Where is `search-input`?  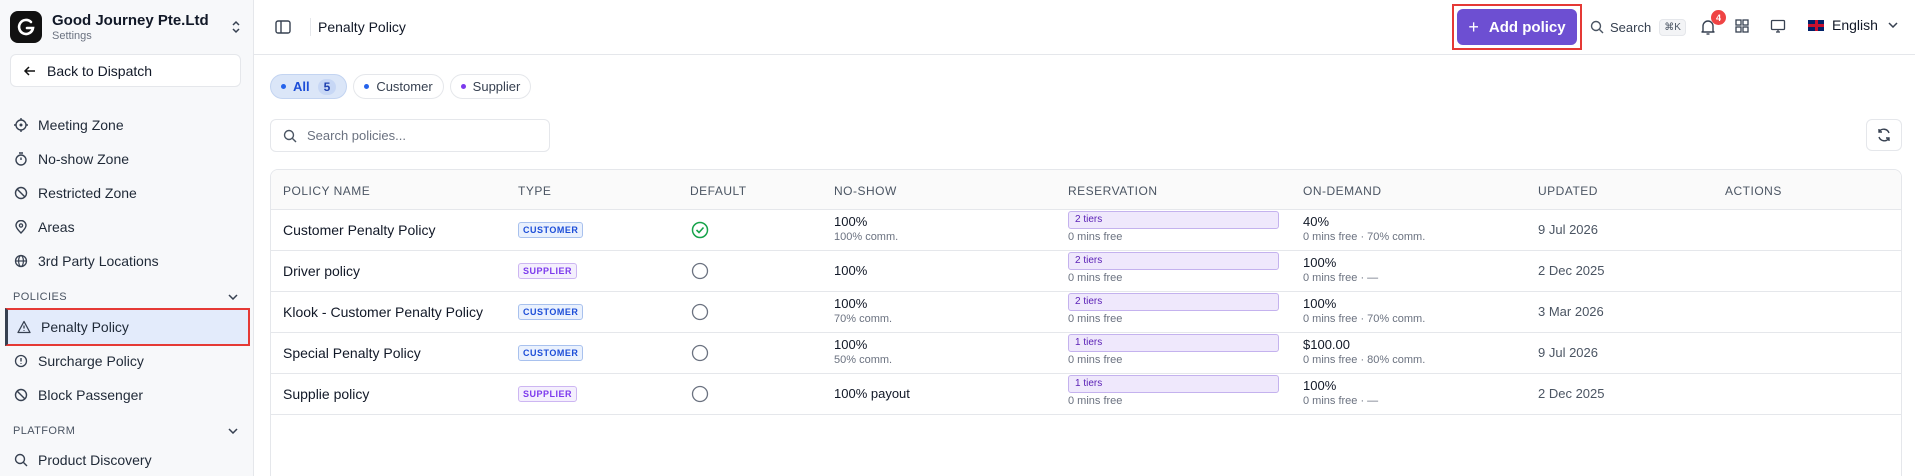
search-input is located at coordinates (422, 135).